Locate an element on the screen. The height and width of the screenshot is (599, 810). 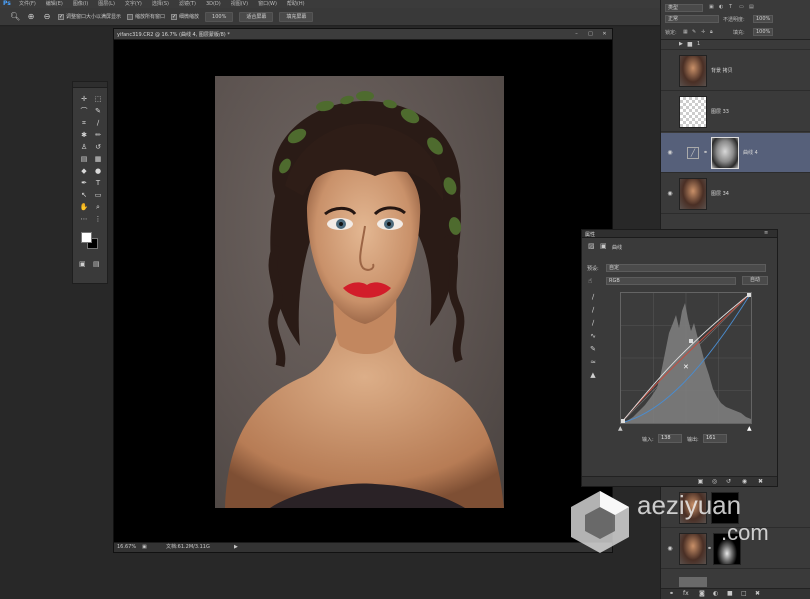
checkbox-empty-icon is located at coordinates (130, 16).